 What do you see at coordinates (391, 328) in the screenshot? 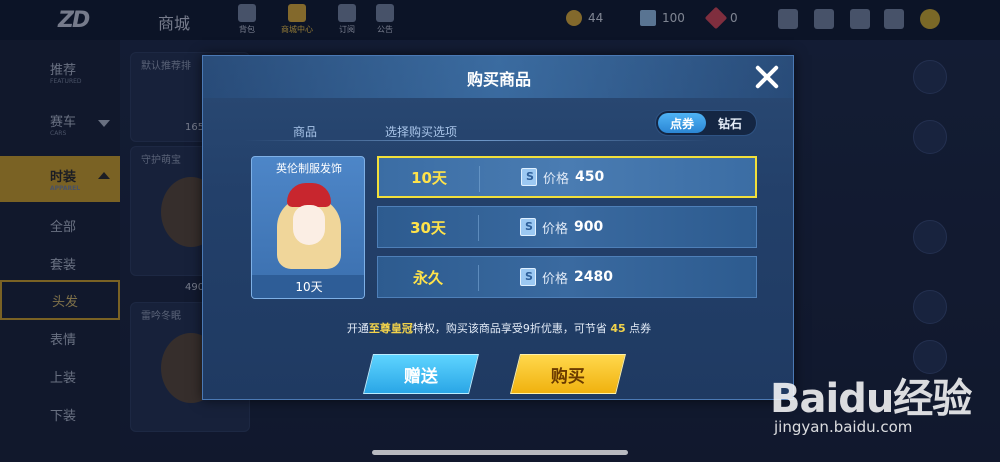
I see `promo-vip-link: 至尊皇冠` at bounding box center [391, 328].